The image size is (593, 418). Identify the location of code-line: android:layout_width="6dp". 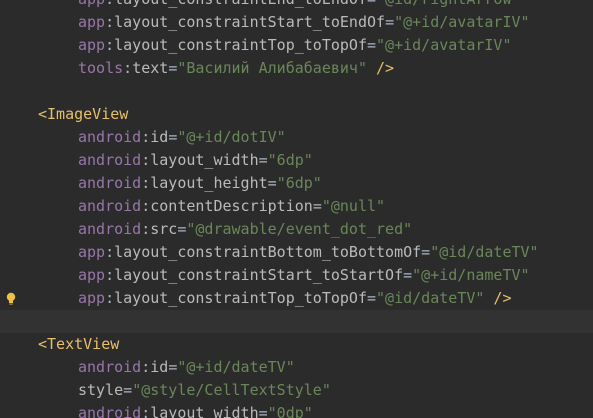
(296, 160).